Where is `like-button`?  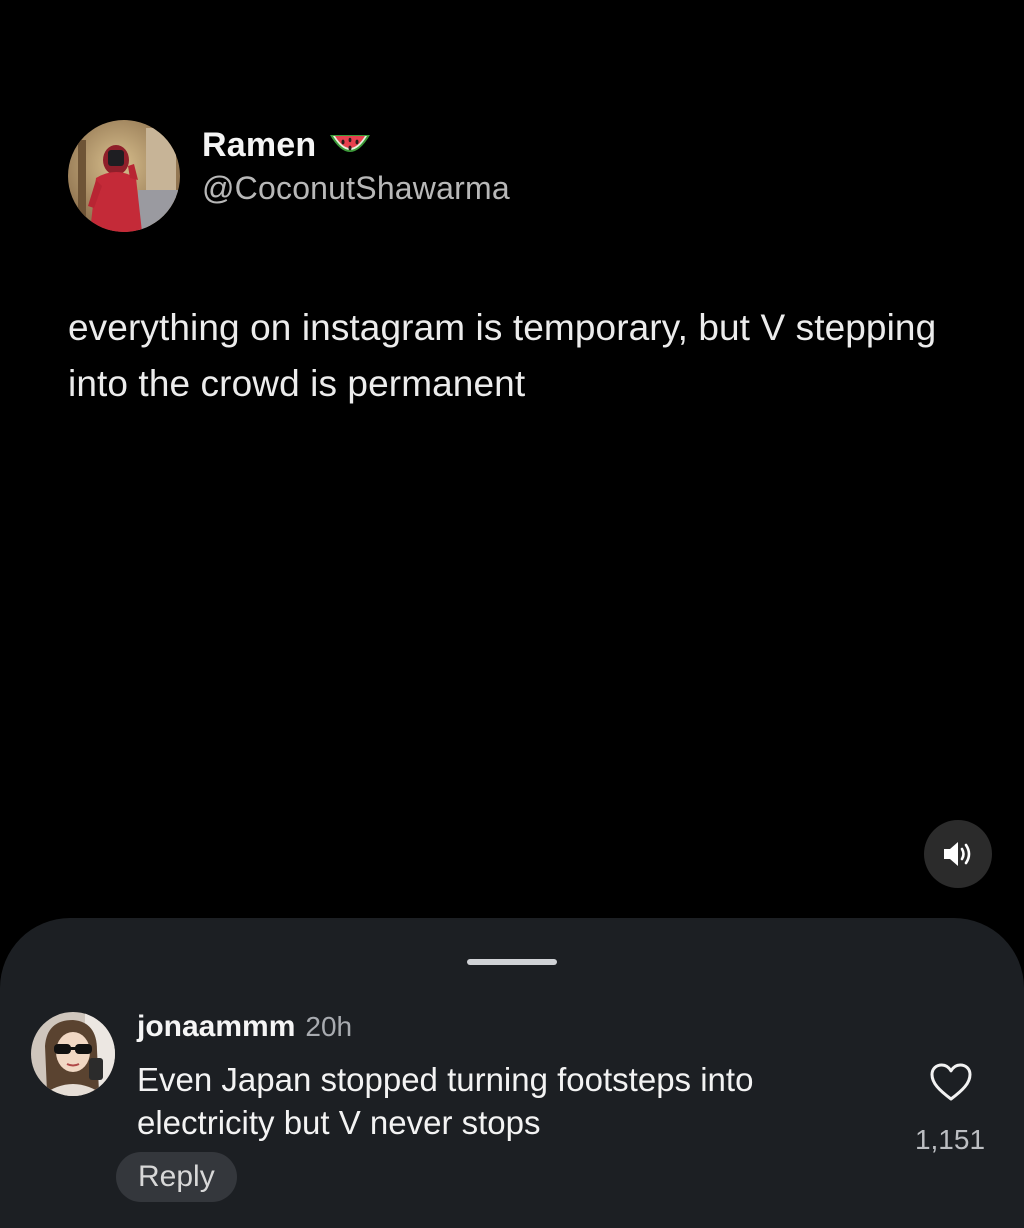
like-button is located at coordinates (951, 1082).